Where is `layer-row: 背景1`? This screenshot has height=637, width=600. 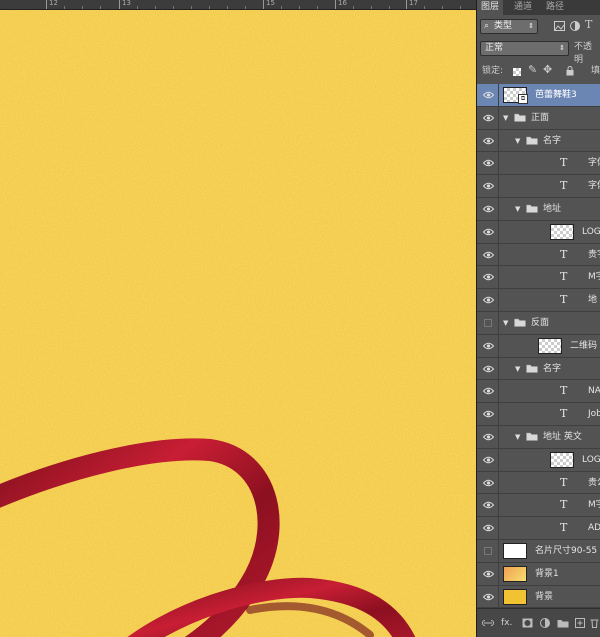
layer-row: 背景1 is located at coordinates (538, 574).